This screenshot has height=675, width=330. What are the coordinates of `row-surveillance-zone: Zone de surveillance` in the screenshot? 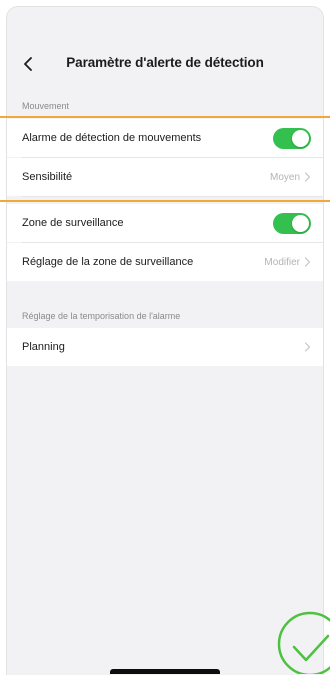 It's located at (165, 223).